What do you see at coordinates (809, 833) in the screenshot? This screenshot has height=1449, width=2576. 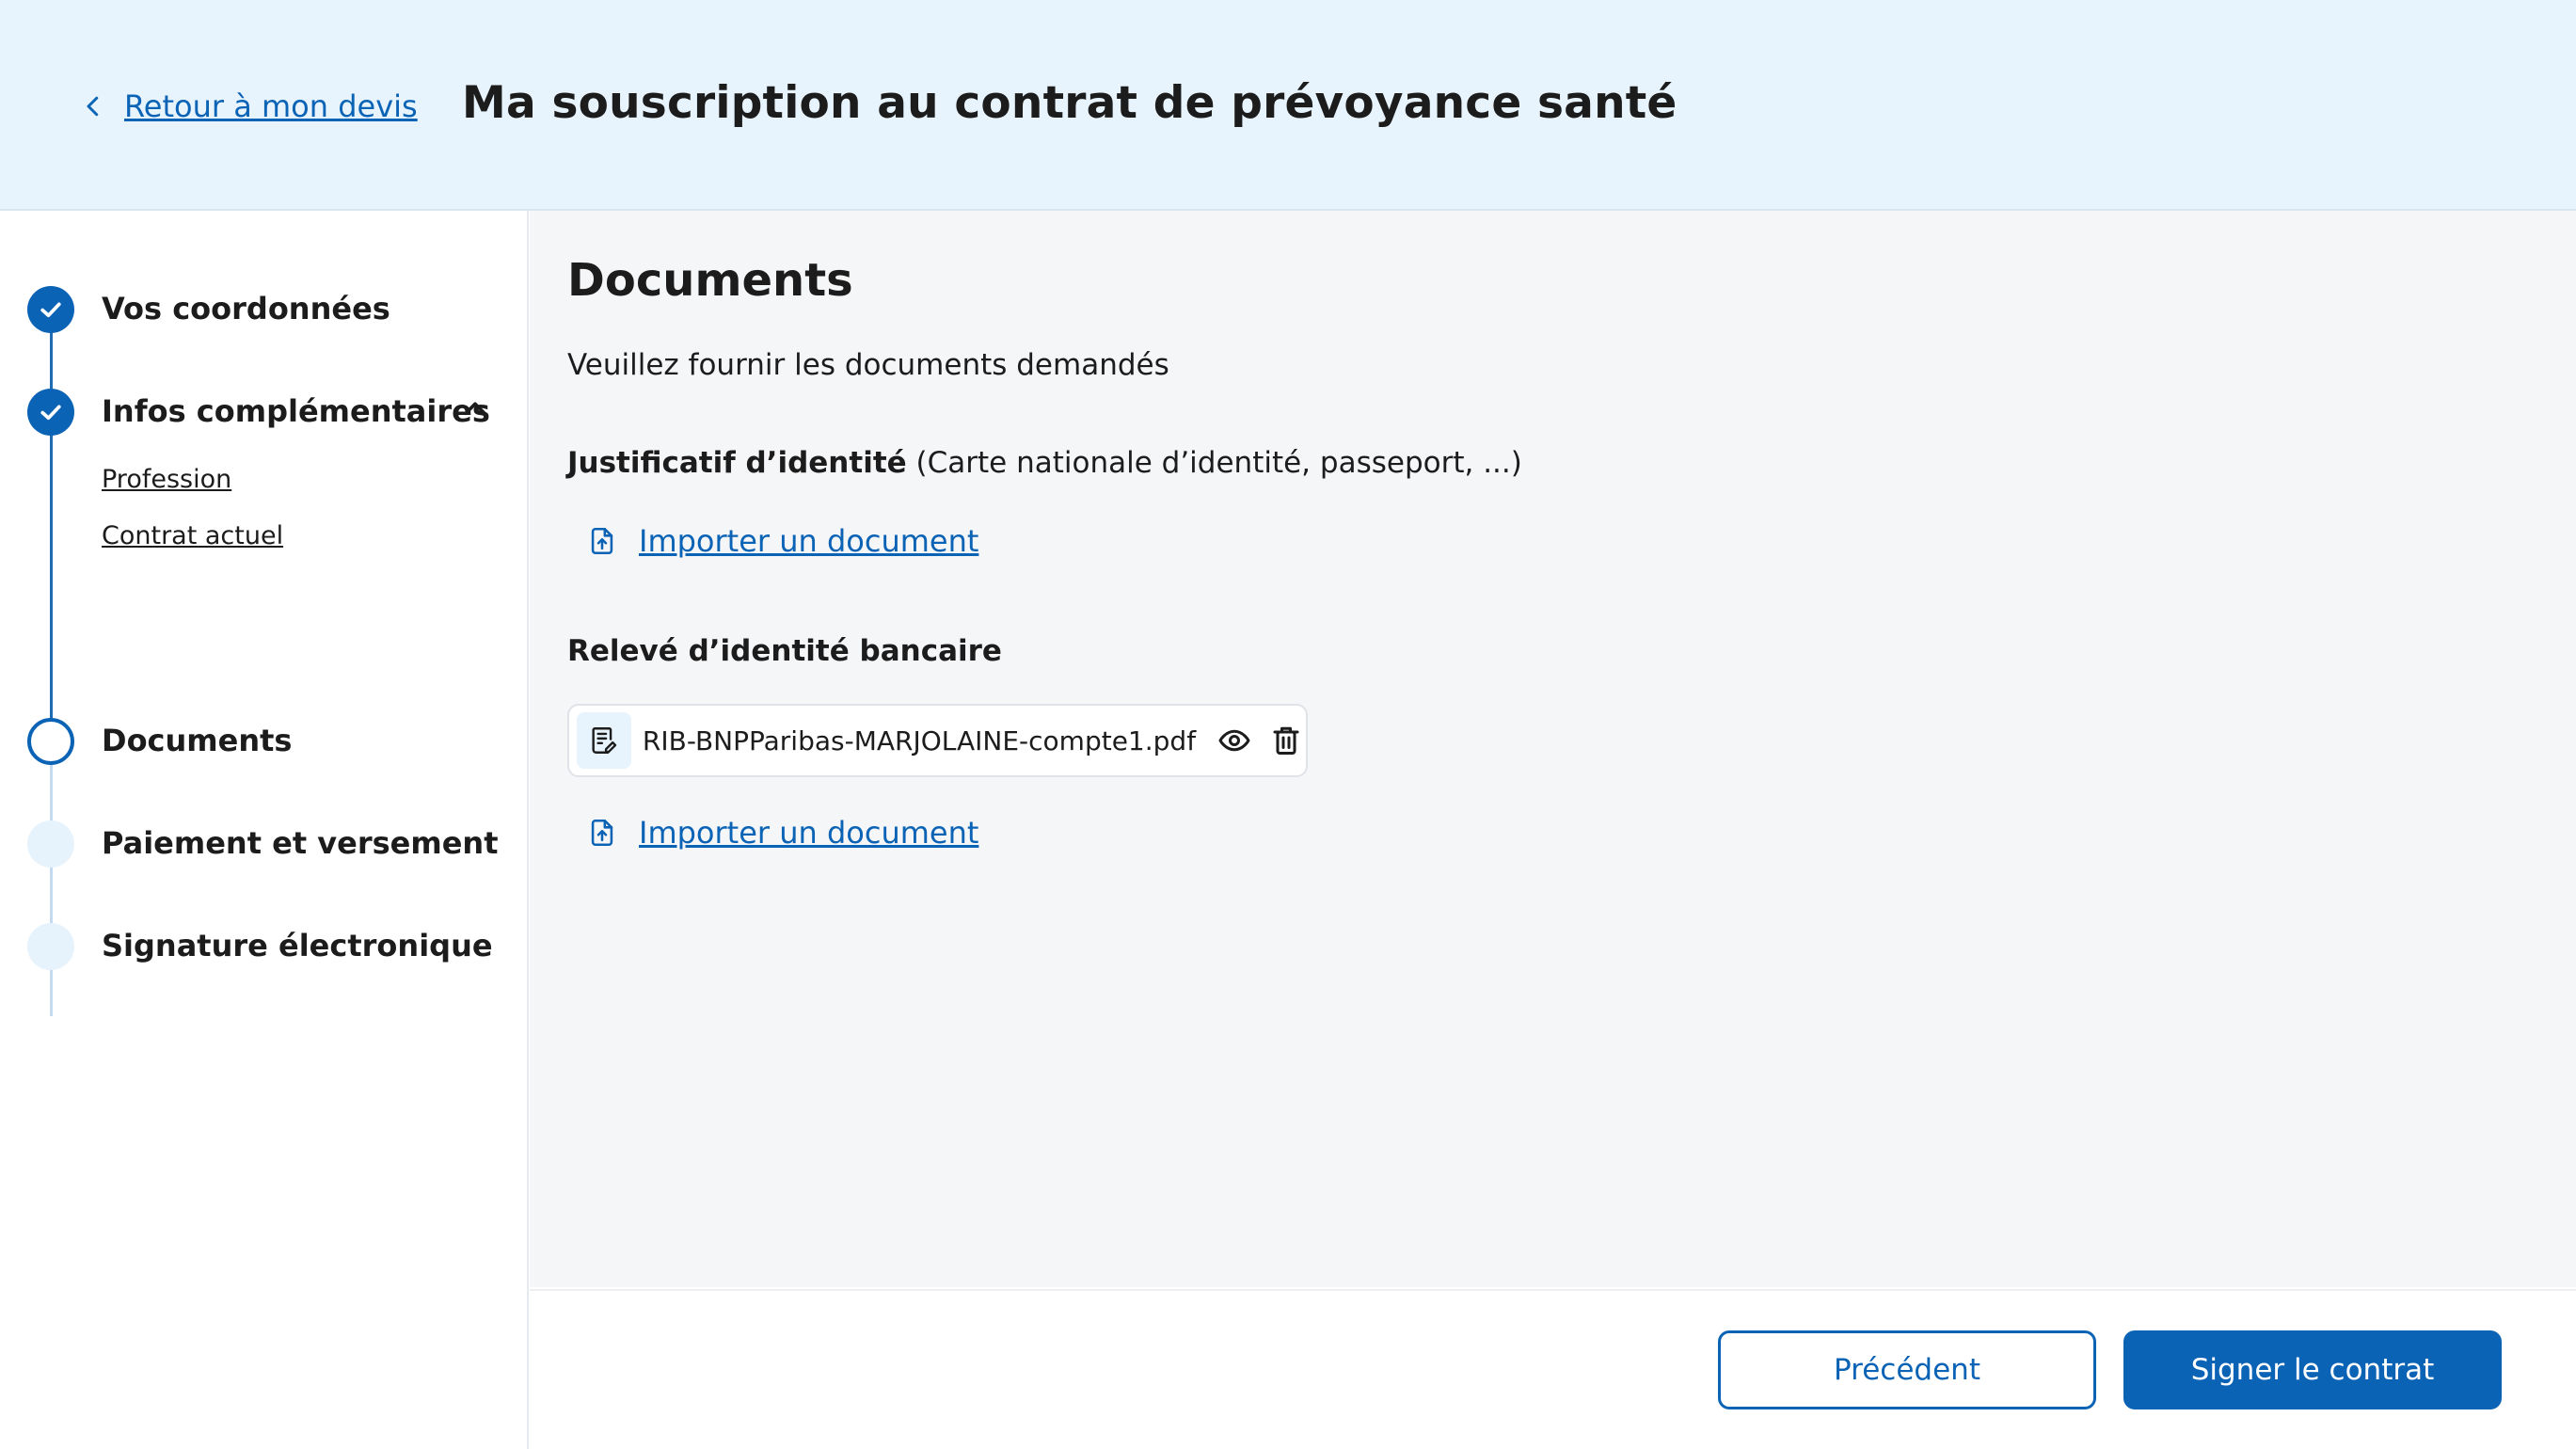 I see `import-bank-label: Importer un document` at bounding box center [809, 833].